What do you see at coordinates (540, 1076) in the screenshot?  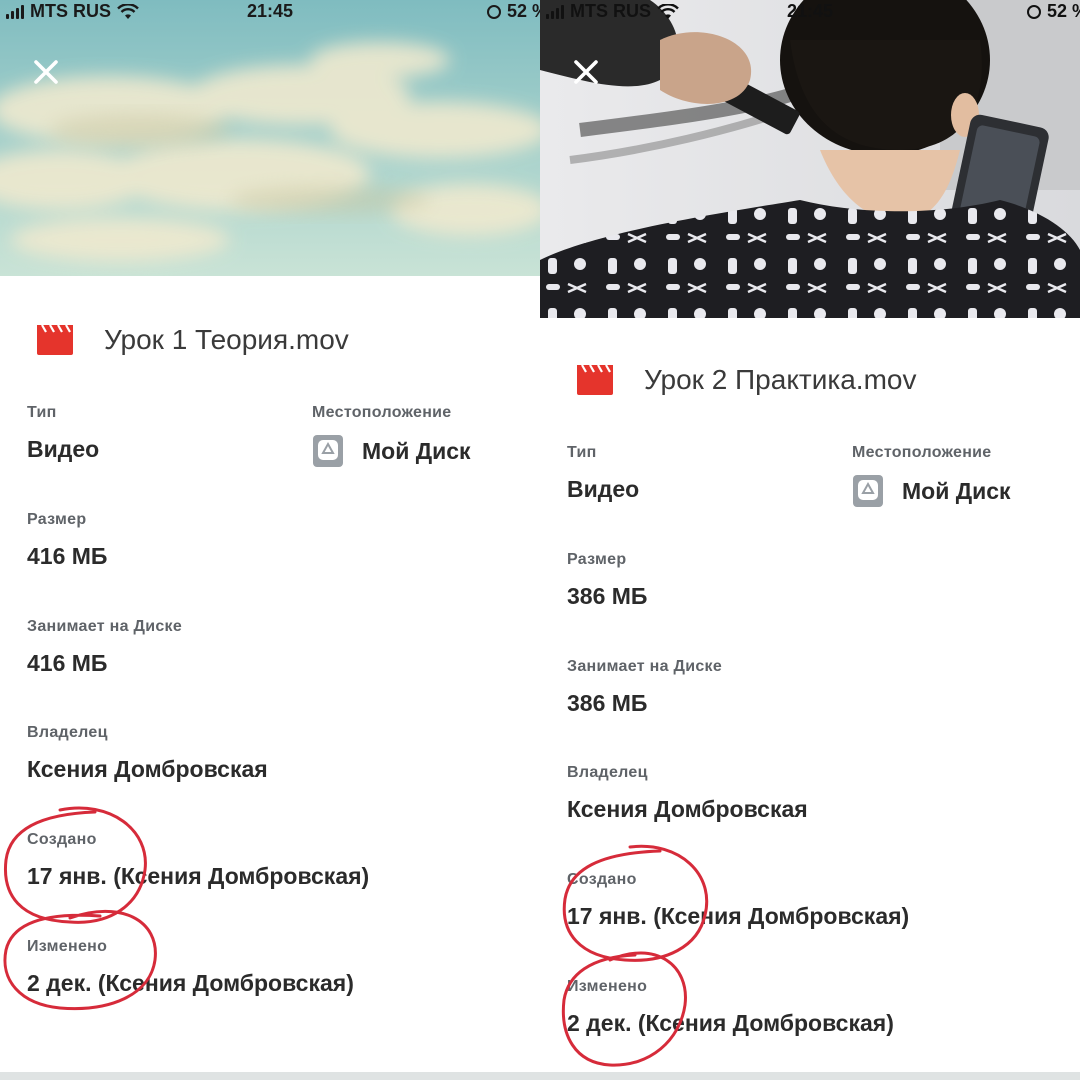 I see `bottom-divider` at bounding box center [540, 1076].